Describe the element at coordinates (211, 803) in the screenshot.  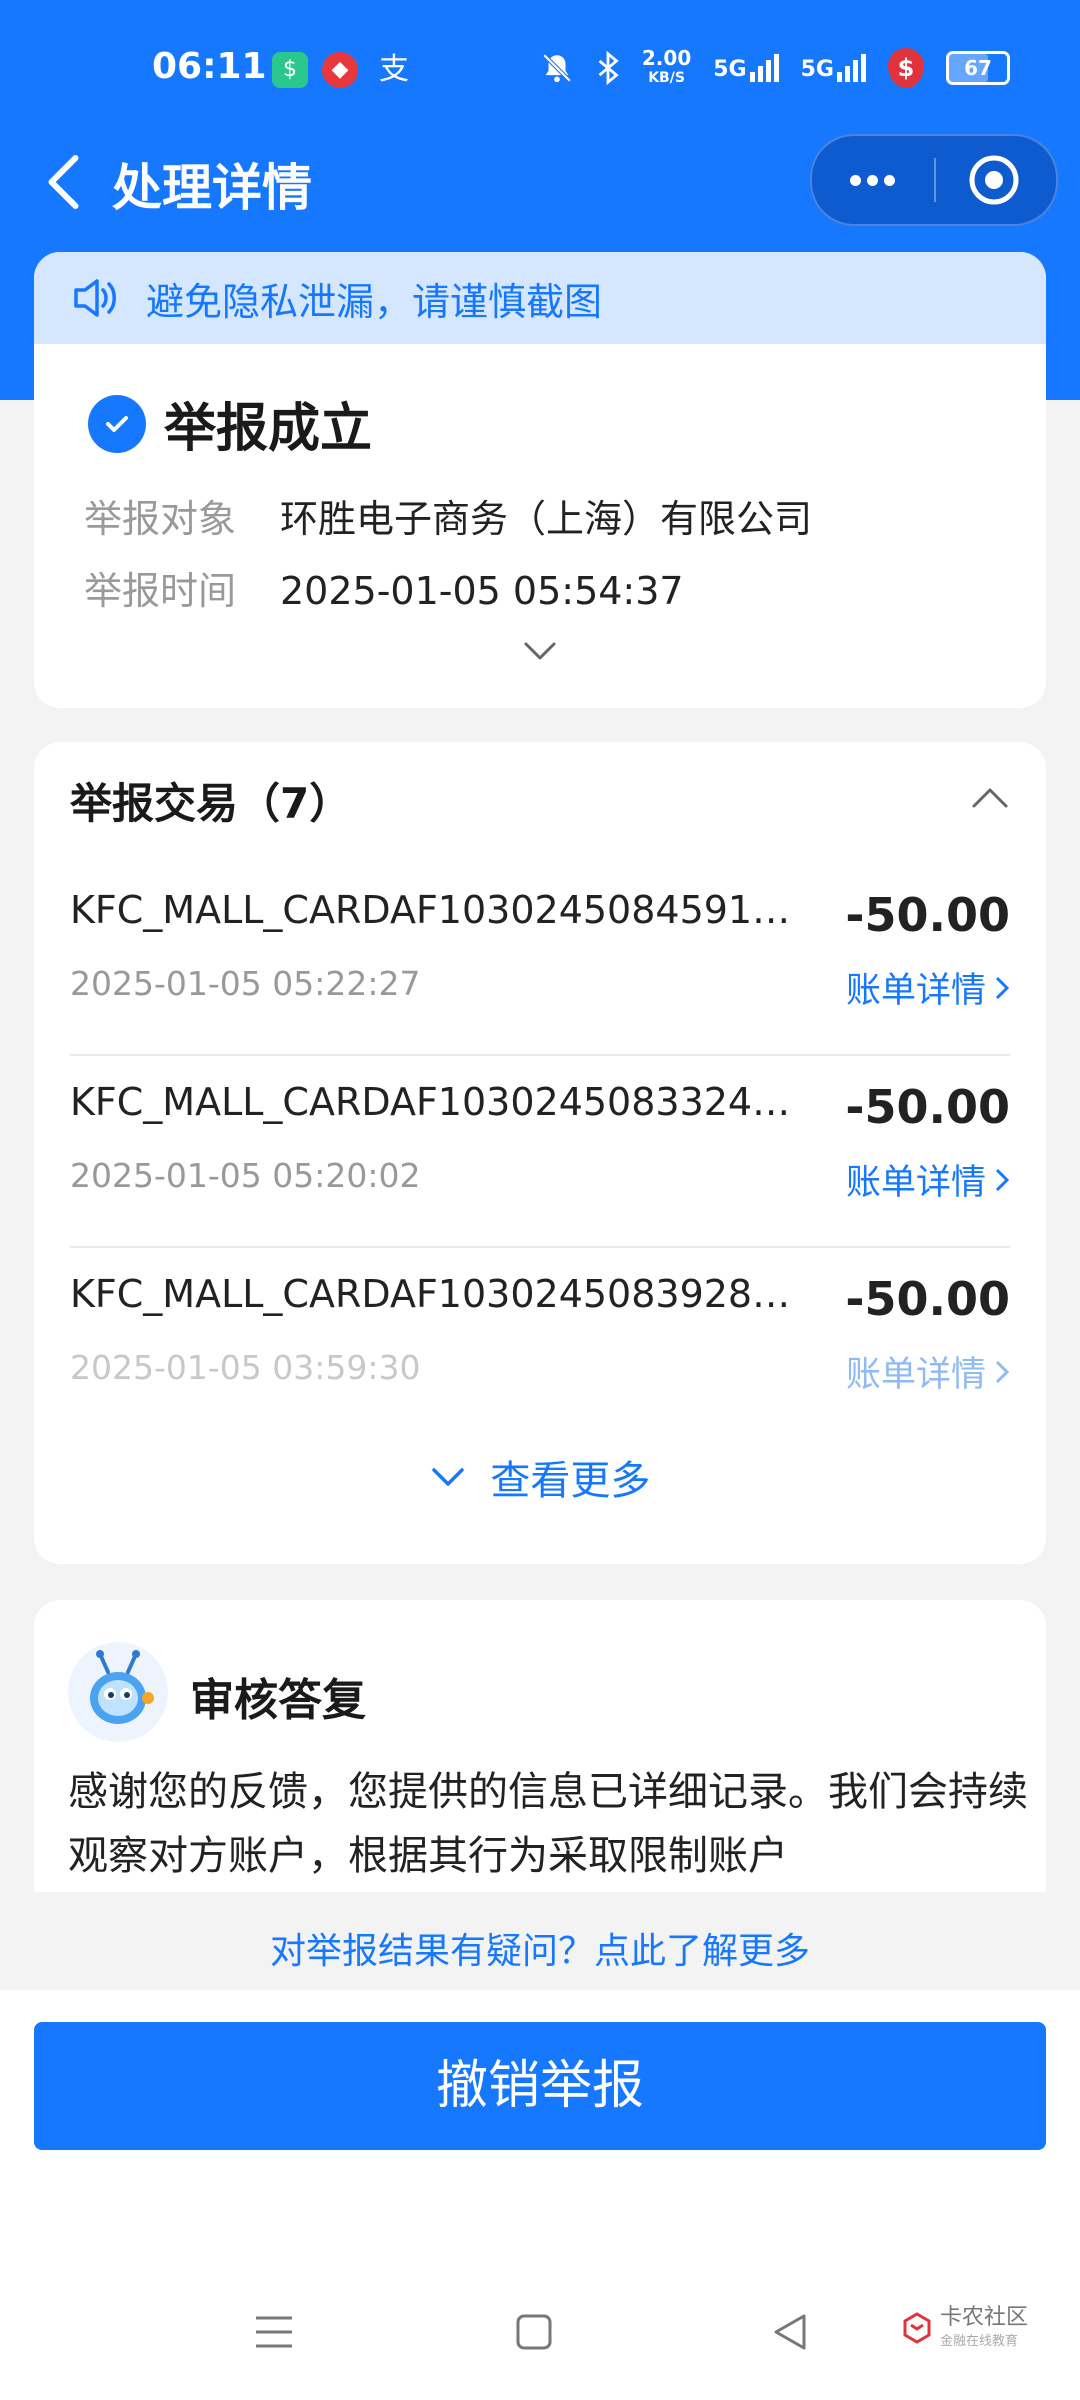
I see `transactions-title: 举报交易（7）` at that location.